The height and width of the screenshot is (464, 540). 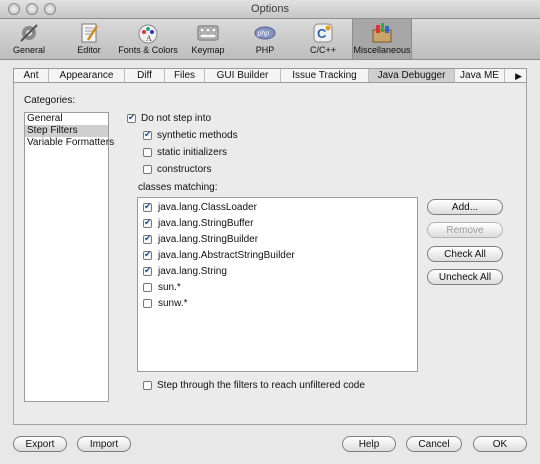 I want to click on remove-button: Remove, so click(x=465, y=230).